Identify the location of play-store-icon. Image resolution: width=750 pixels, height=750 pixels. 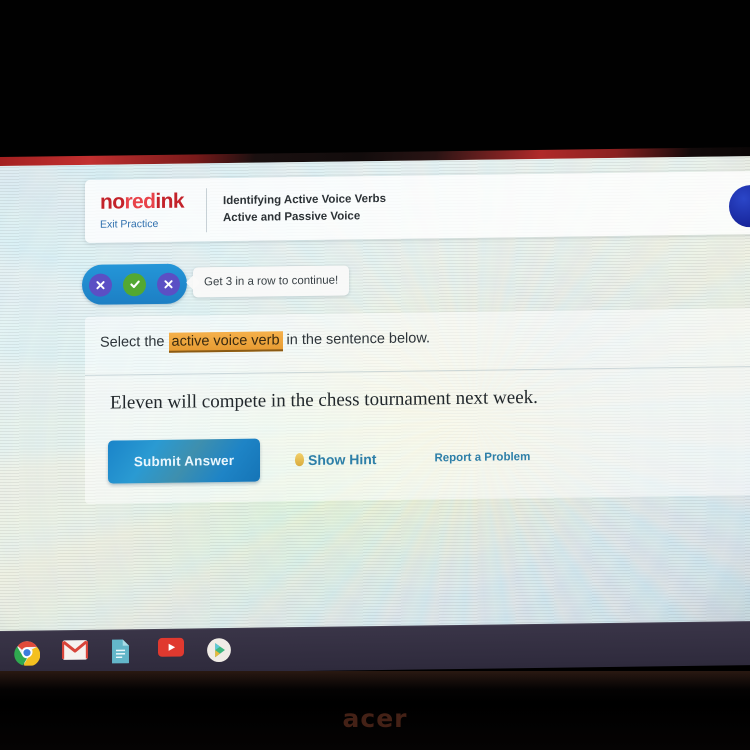
(219, 650).